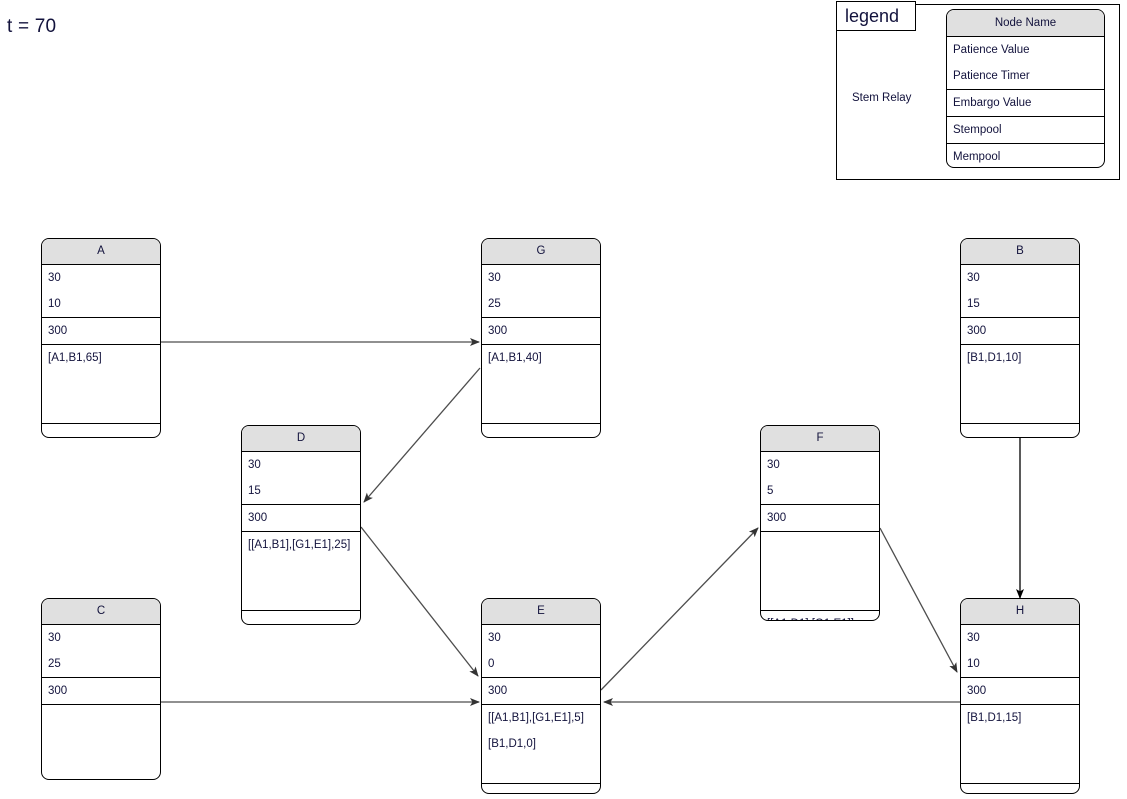 The height and width of the screenshot is (799, 1127). I want to click on legend-section-stempool: Stempool, so click(1025, 130).